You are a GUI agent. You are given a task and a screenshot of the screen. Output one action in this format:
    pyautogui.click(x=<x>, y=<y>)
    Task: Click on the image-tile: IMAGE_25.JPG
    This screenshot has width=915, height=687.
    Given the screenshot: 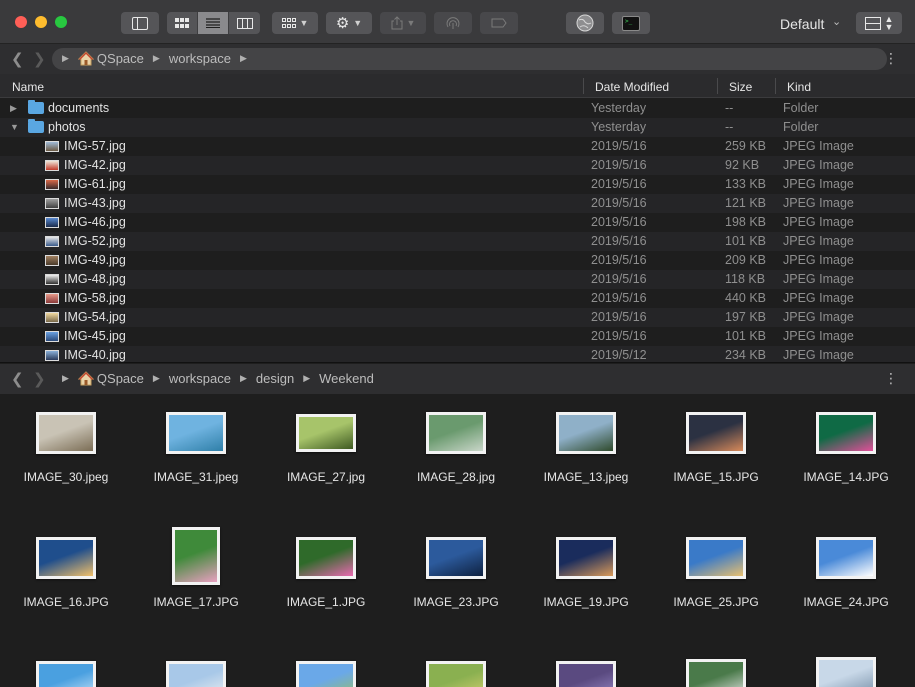 What is the action you would take?
    pyautogui.click(x=716, y=573)
    